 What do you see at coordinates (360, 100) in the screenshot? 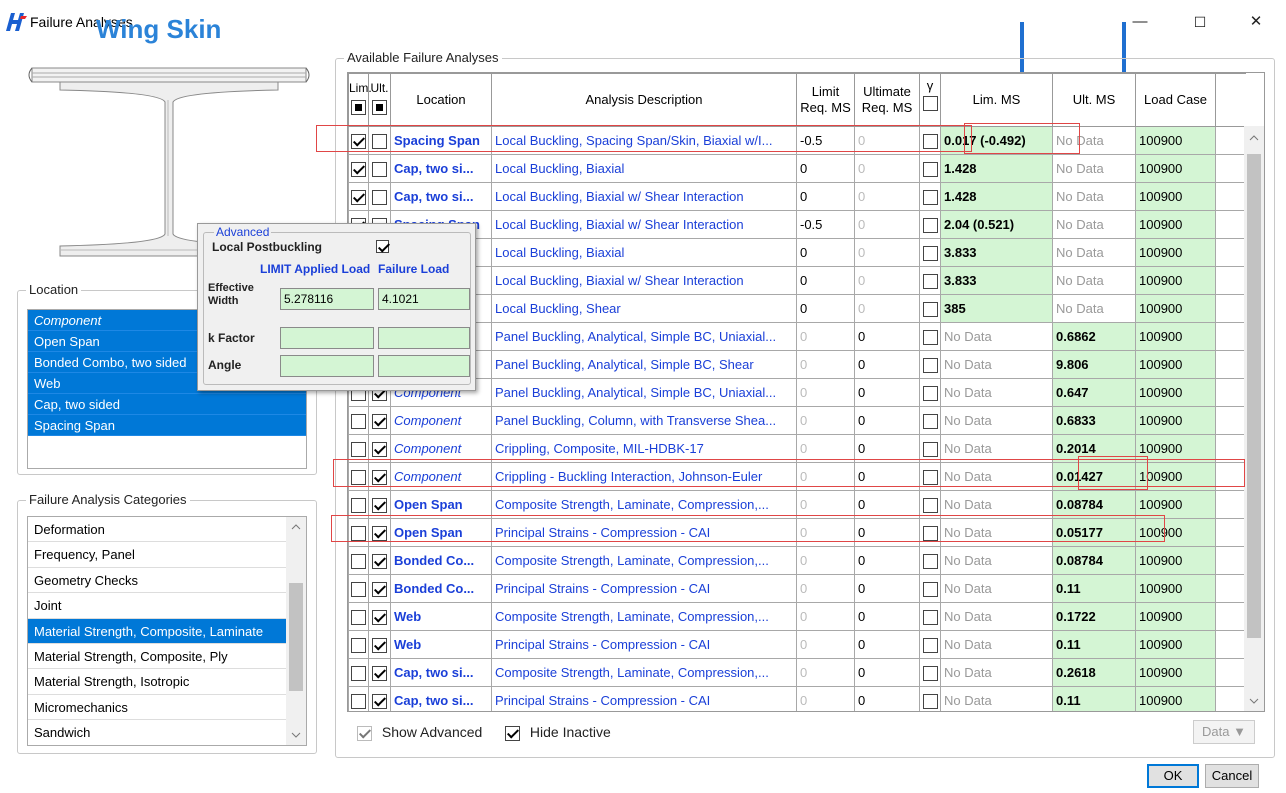
I see `lim-header: Lim.` at bounding box center [360, 100].